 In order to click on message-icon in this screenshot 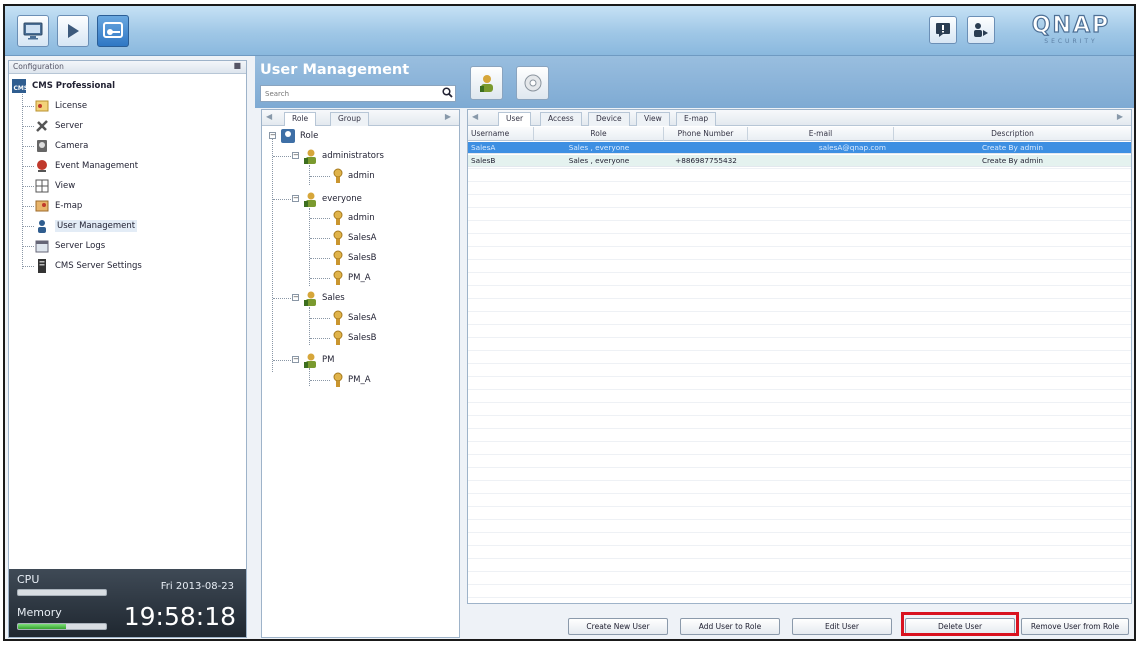, I will do `click(943, 30)`.